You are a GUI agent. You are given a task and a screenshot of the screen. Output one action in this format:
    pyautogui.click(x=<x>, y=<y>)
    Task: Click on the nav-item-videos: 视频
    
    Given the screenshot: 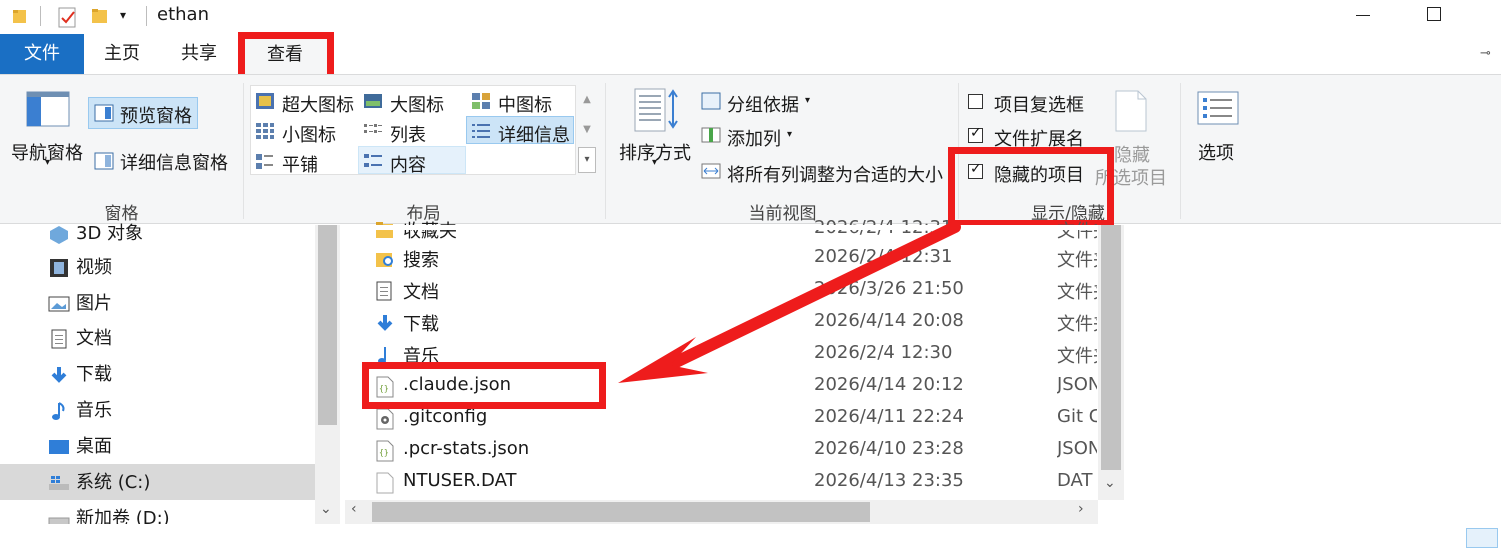 What is the action you would take?
    pyautogui.click(x=80, y=268)
    